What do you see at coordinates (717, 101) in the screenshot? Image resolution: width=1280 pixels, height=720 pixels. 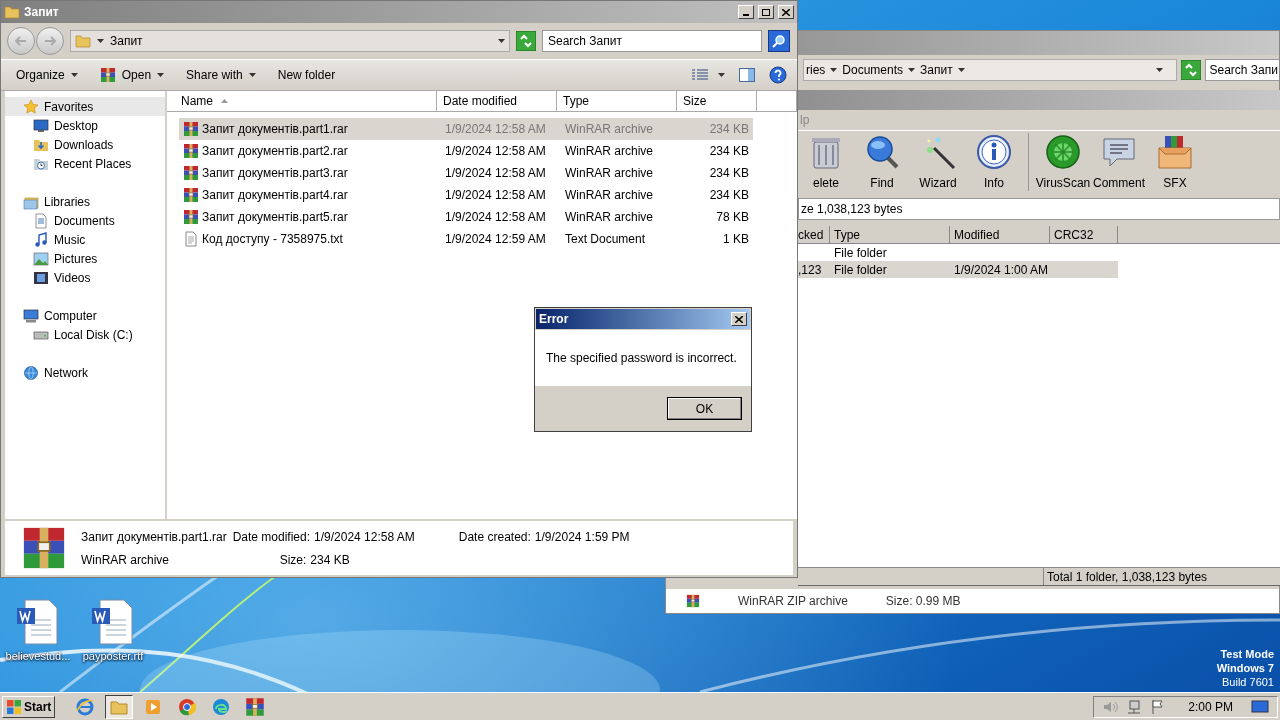 I see `column-header: Size` at bounding box center [717, 101].